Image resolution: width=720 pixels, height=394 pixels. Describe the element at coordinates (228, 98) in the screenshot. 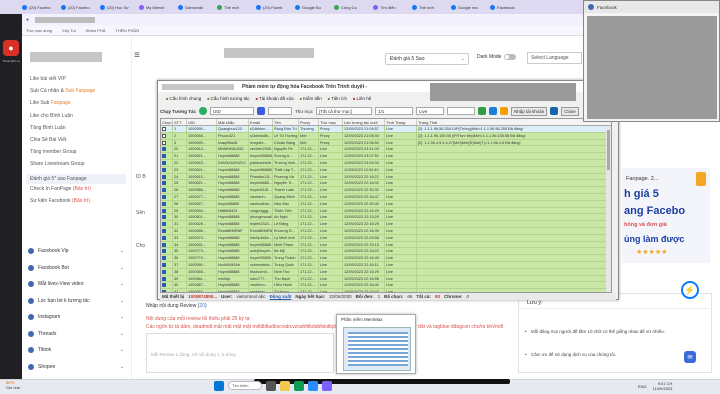

I see `app-menu-item: Cấu hình tương tác` at that location.